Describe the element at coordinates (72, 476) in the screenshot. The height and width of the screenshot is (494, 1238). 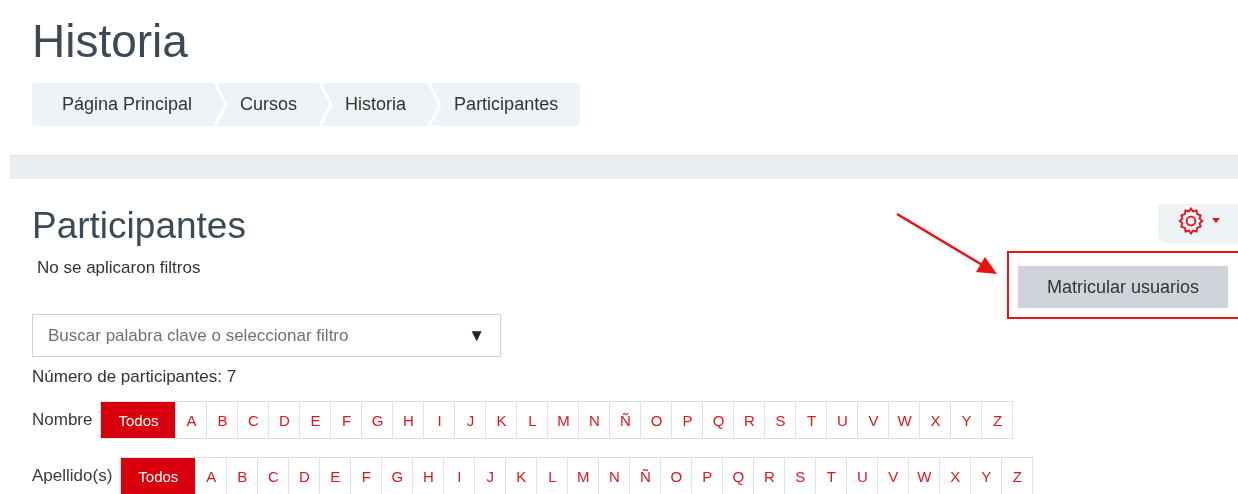
I see `initials-label: Apellido(s)` at that location.